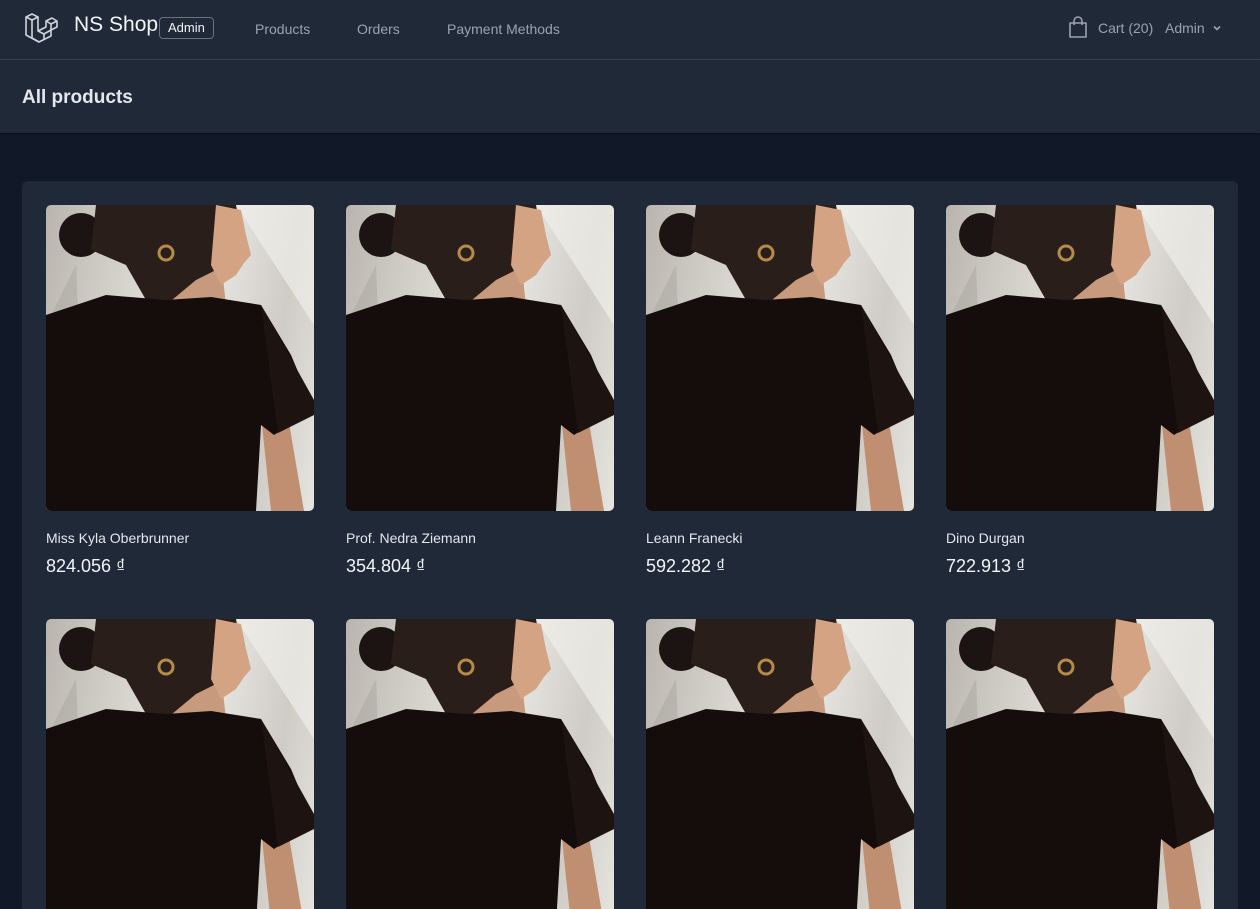 This screenshot has width=1260, height=909. I want to click on product-card: Miss Kyla Oberbrunner 824.056 ₫, so click(180, 390).